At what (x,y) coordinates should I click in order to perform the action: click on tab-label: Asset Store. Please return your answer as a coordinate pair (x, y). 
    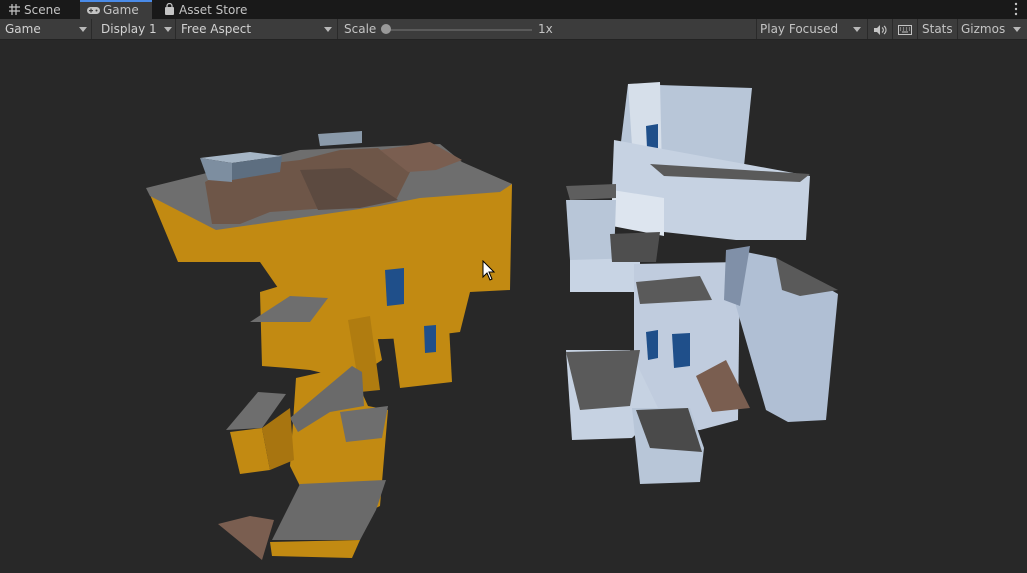
    Looking at the image, I should click on (213, 10).